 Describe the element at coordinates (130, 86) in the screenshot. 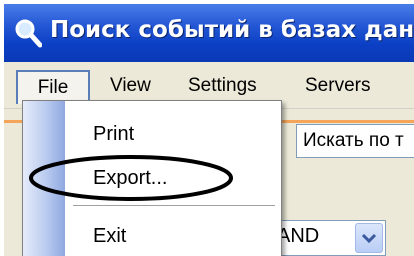

I see `menu-view: View` at that location.